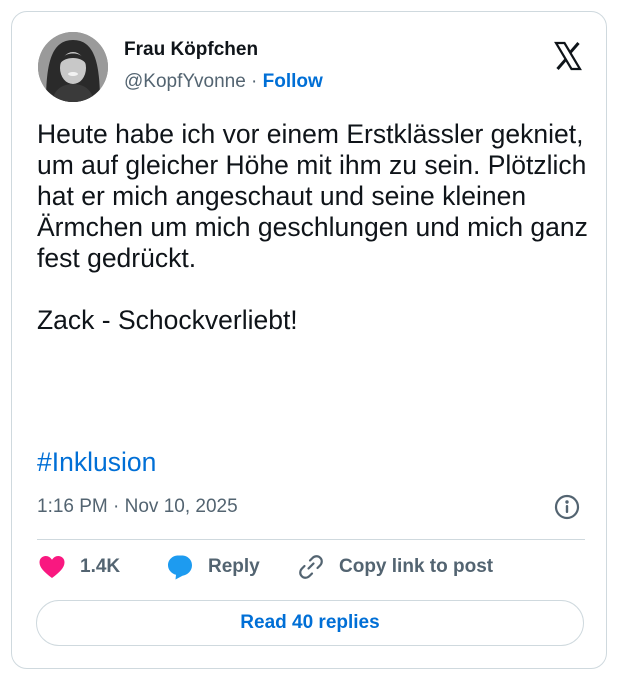 This screenshot has height=682, width=620. Describe the element at coordinates (100, 566) in the screenshot. I see `like-count: 1.4K` at that location.